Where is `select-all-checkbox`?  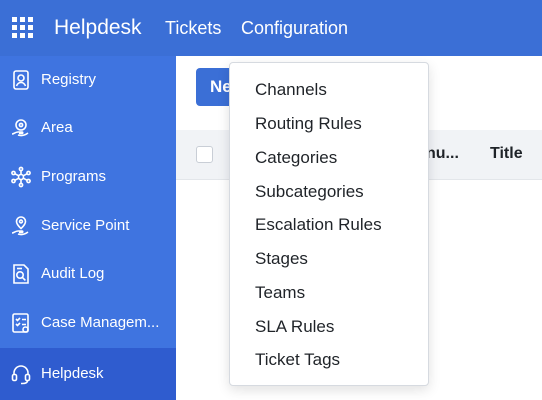 select-all-checkbox is located at coordinates (204, 154).